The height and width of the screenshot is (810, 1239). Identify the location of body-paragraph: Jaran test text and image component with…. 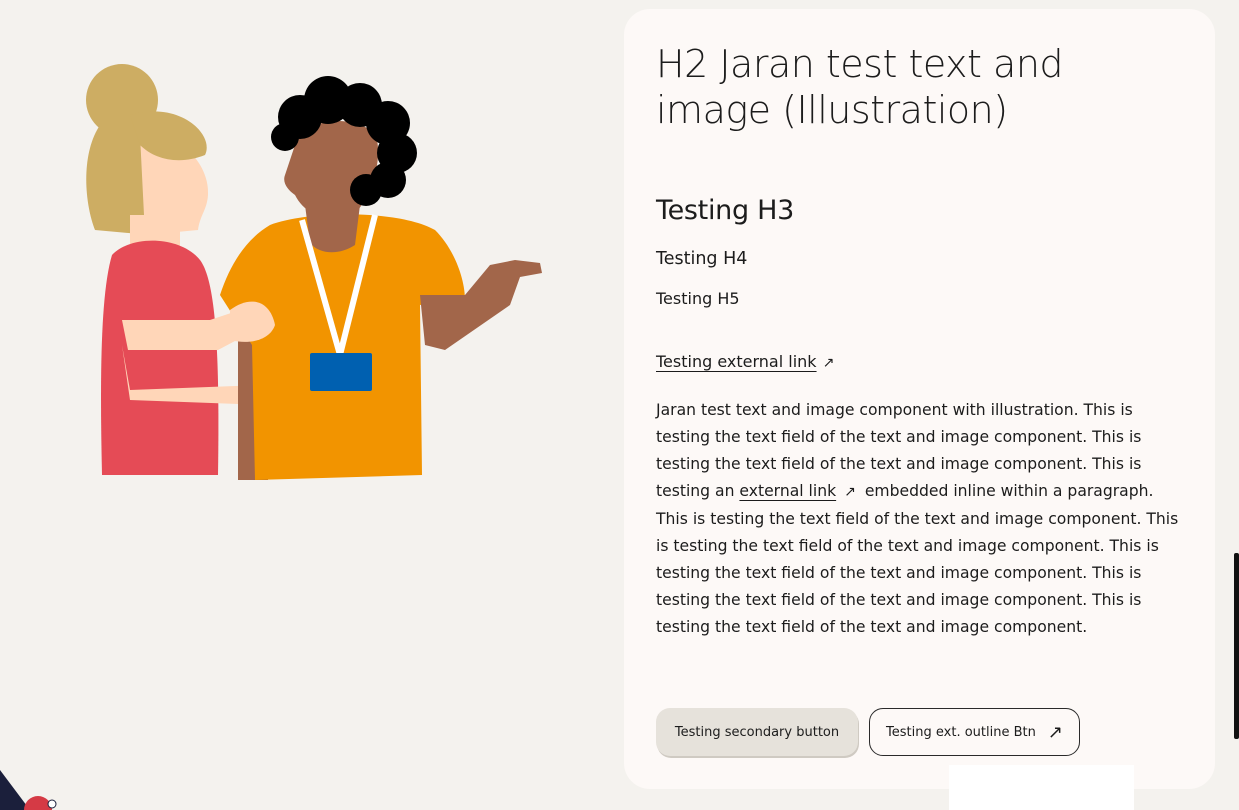
(921, 519).